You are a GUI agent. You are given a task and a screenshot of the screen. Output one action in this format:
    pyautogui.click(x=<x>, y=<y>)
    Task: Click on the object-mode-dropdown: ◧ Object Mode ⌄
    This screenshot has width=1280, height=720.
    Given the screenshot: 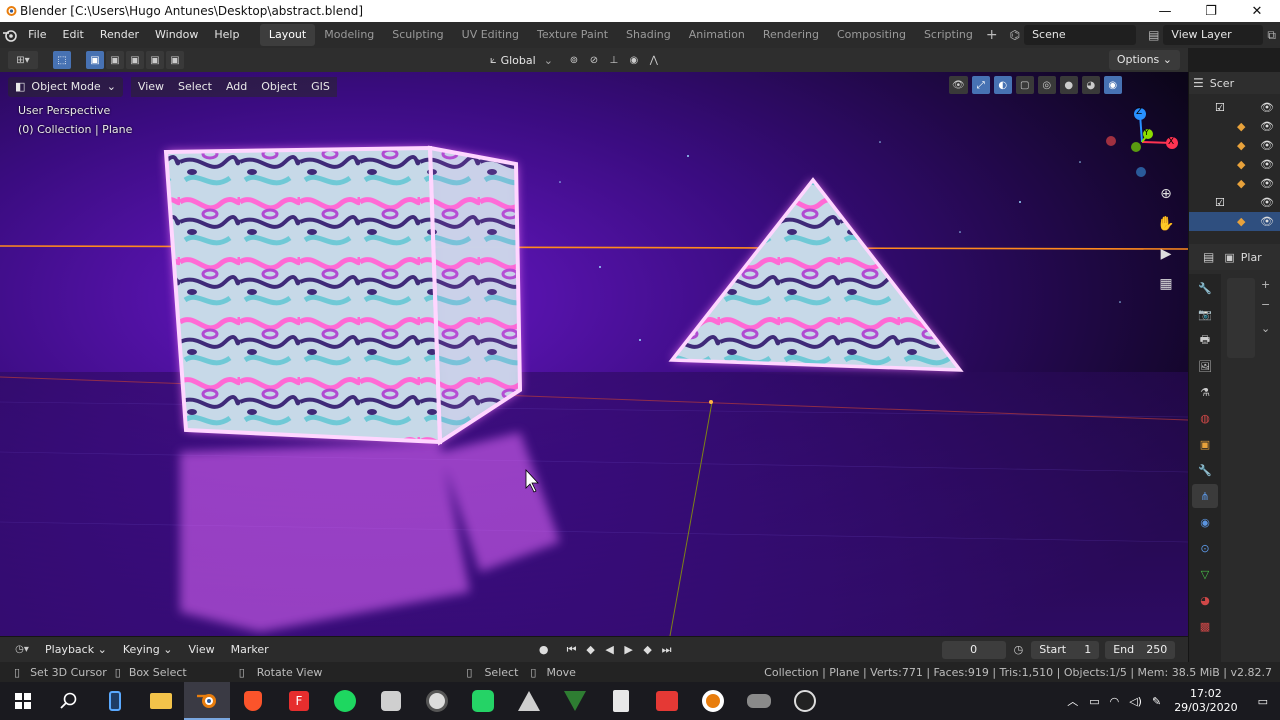 What is the action you would take?
    pyautogui.click(x=65, y=87)
    